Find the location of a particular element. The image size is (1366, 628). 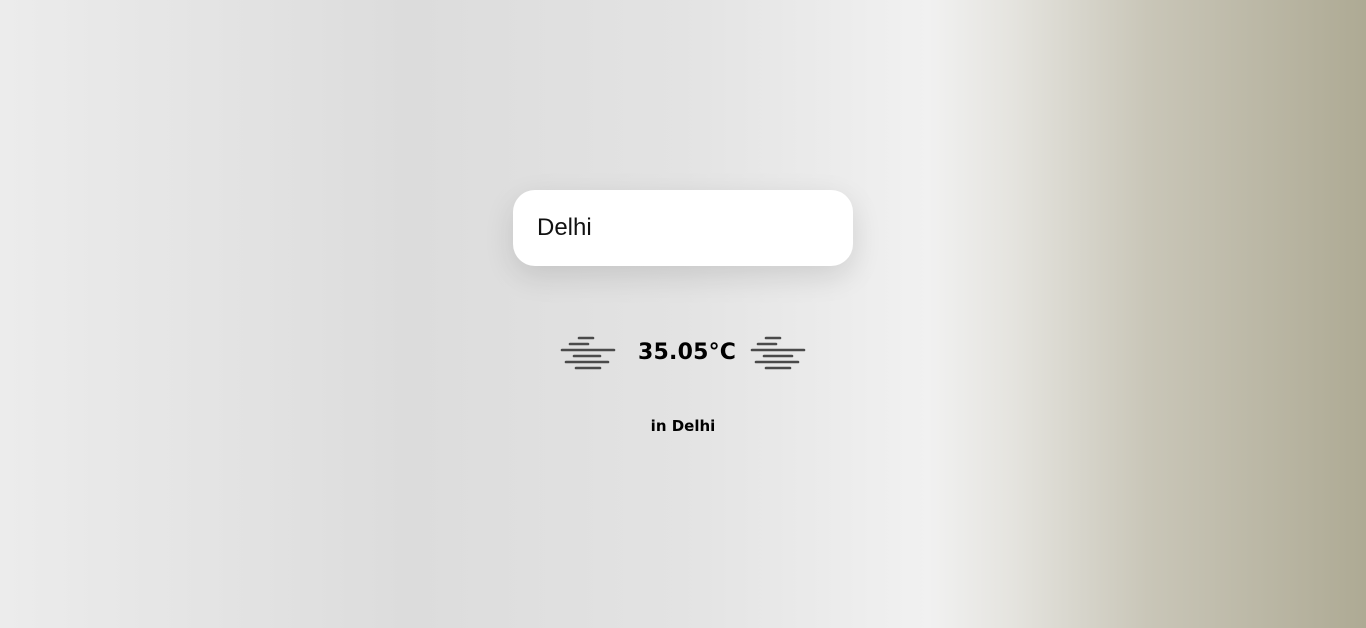

temperature-row: 35.05°C is located at coordinates (683, 352).